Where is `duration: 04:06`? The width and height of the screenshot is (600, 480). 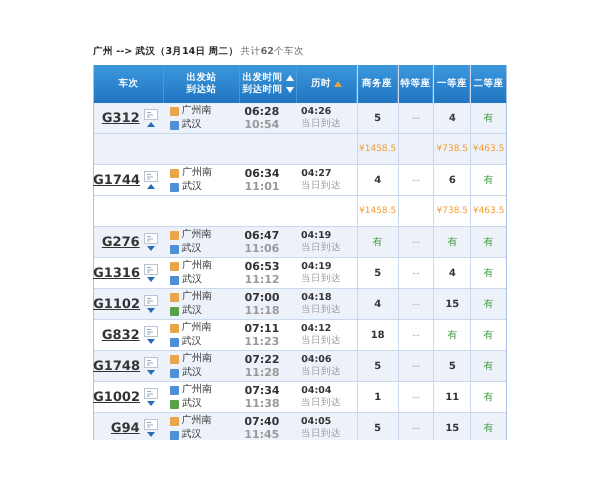 duration: 04:06 is located at coordinates (316, 360).